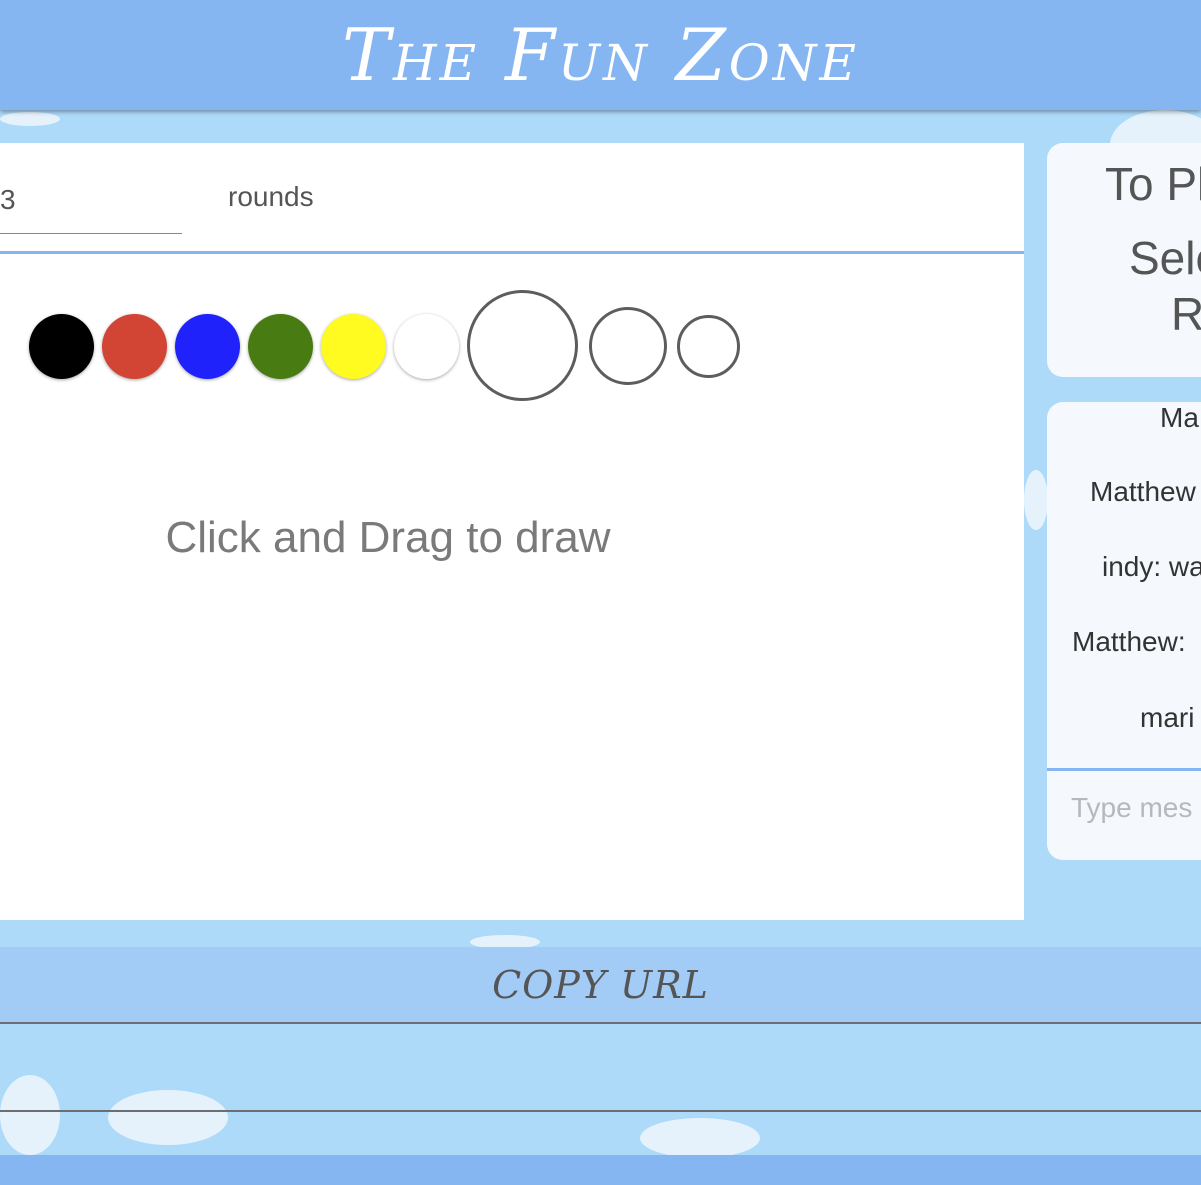 The height and width of the screenshot is (1185, 1201). Describe the element at coordinates (628, 346) in the screenshot. I see `brush-size-medium` at that location.